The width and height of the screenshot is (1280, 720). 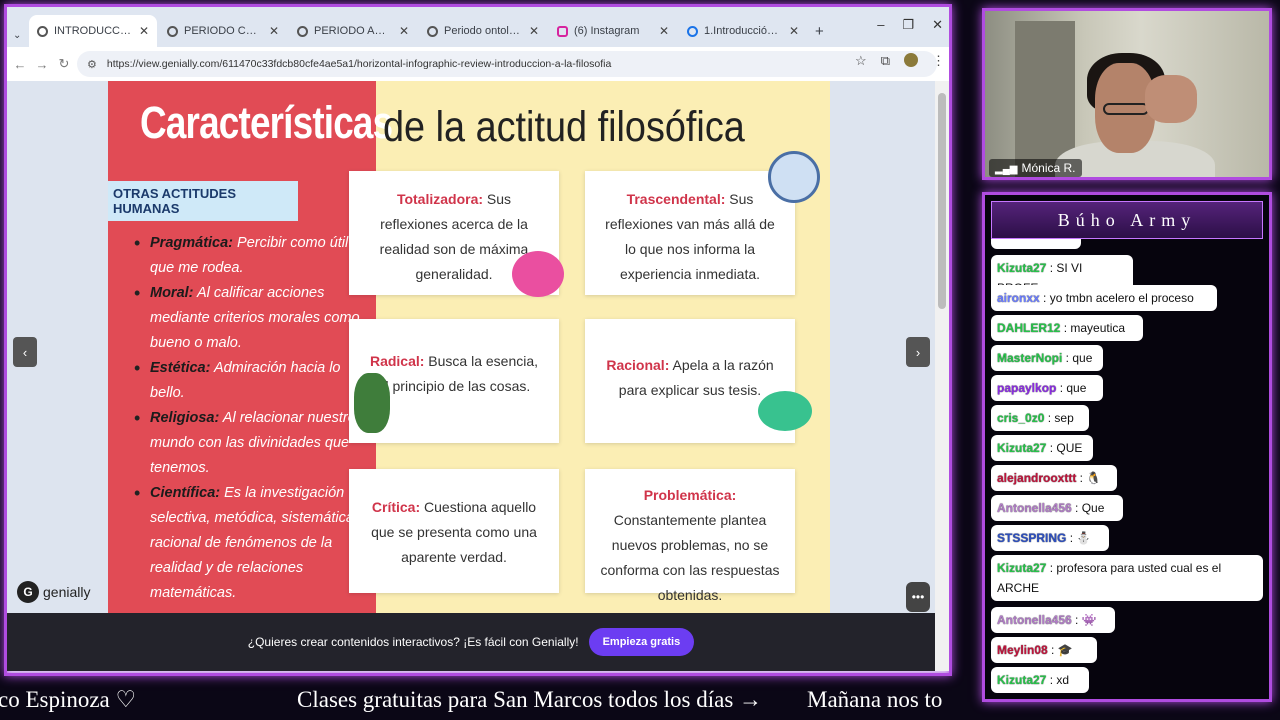 I want to click on back-icon: ←, so click(x=20, y=64).